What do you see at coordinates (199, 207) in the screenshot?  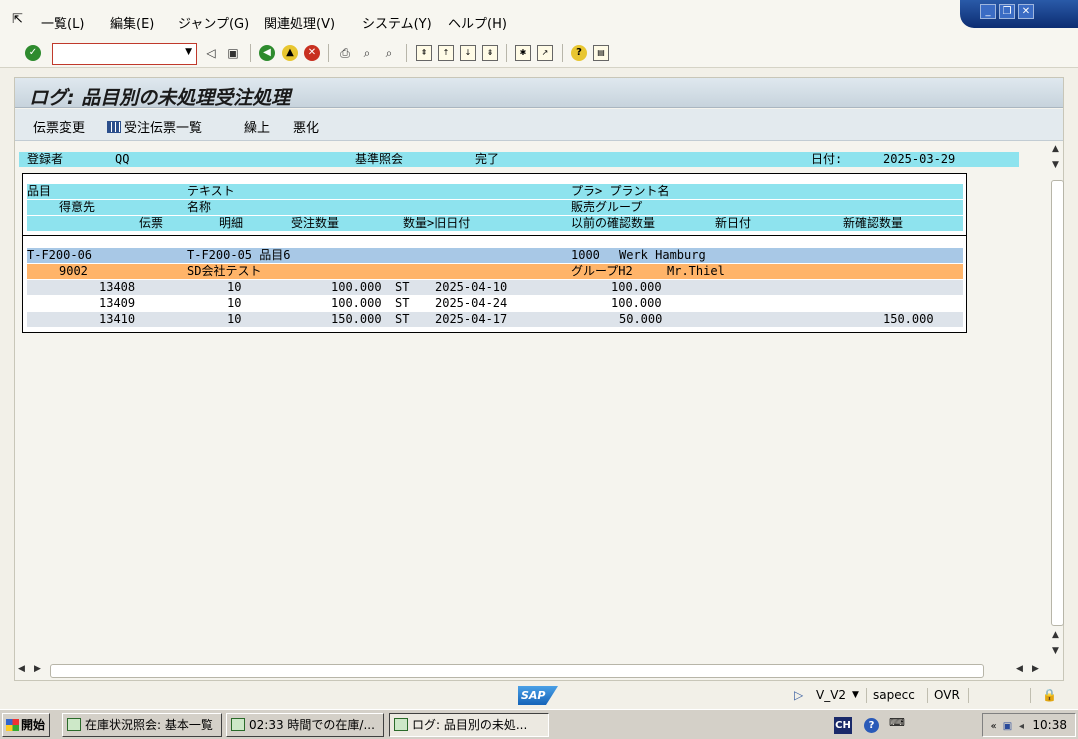 I see `col-name: 名称` at bounding box center [199, 207].